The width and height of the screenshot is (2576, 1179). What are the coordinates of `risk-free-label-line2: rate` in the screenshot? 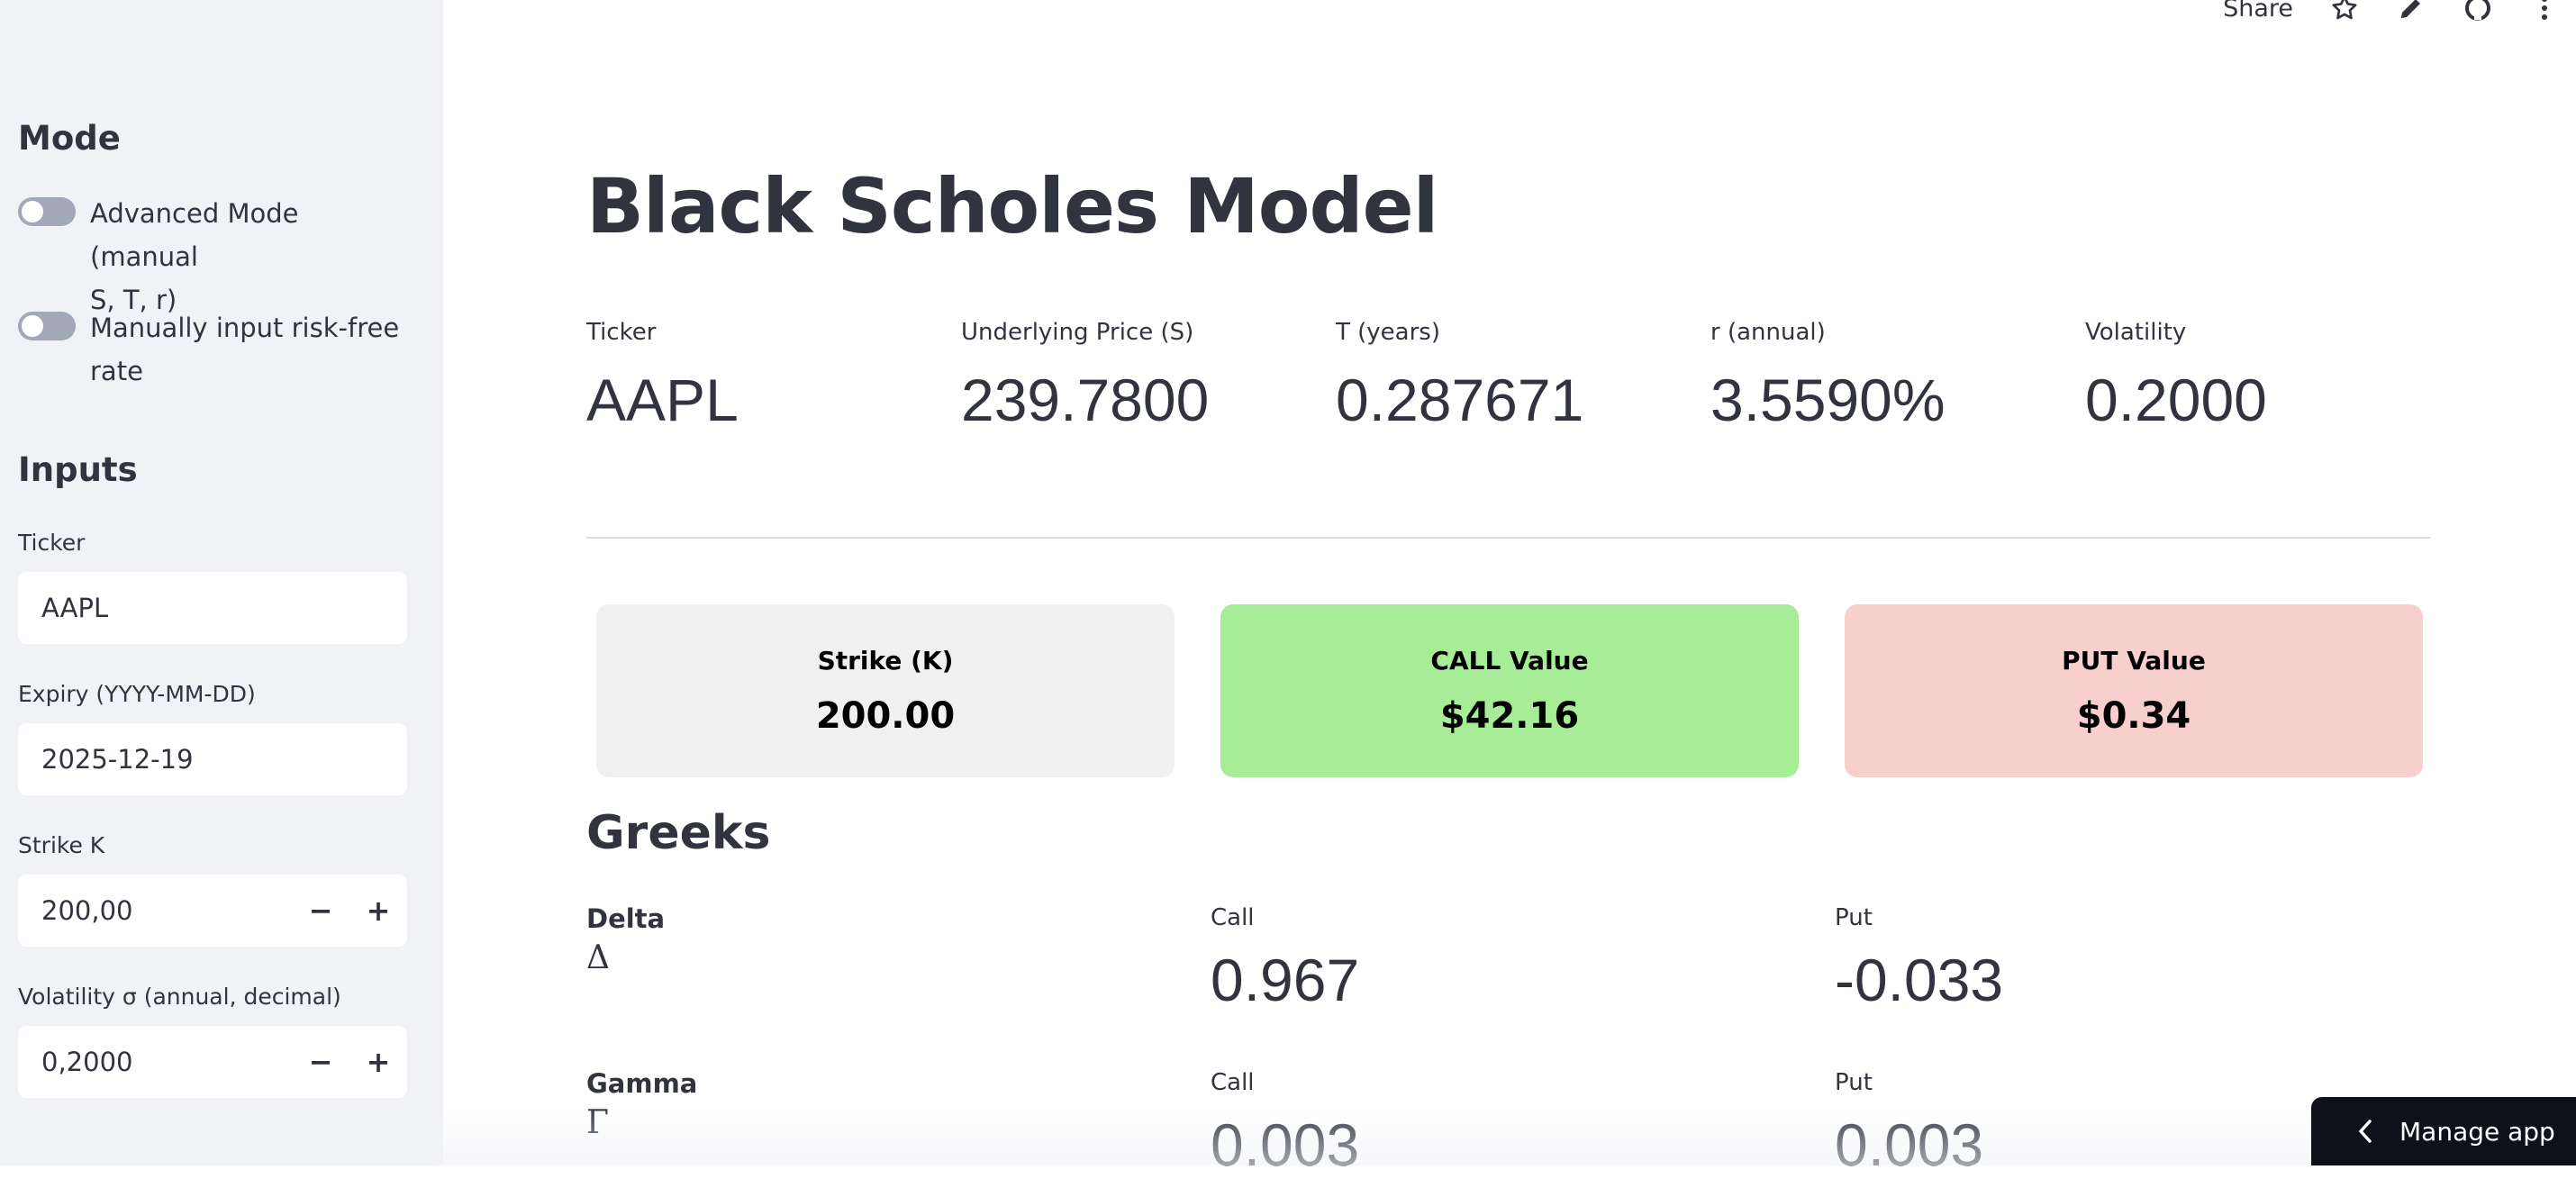 It's located at (116, 371).